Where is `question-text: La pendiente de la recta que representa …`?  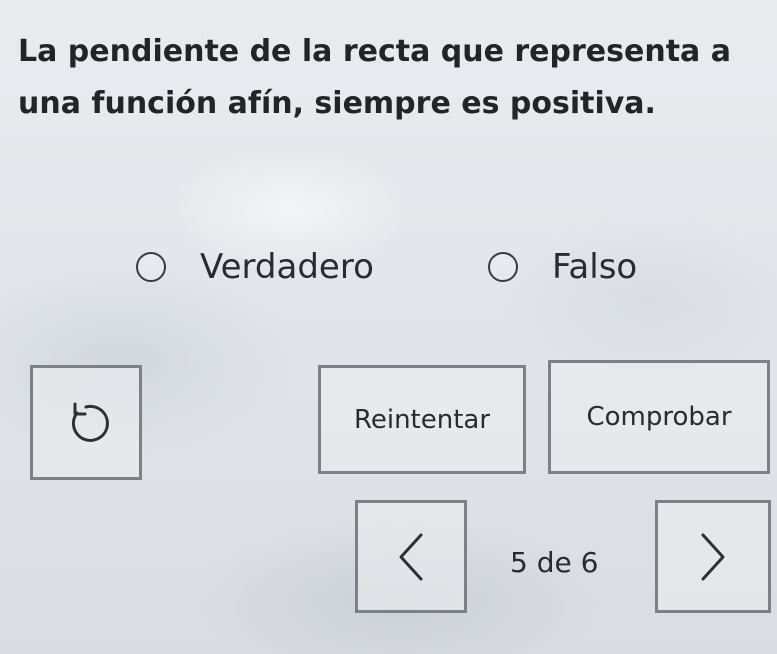
question-text: La pendiente de la recta que representa … is located at coordinates (374, 77).